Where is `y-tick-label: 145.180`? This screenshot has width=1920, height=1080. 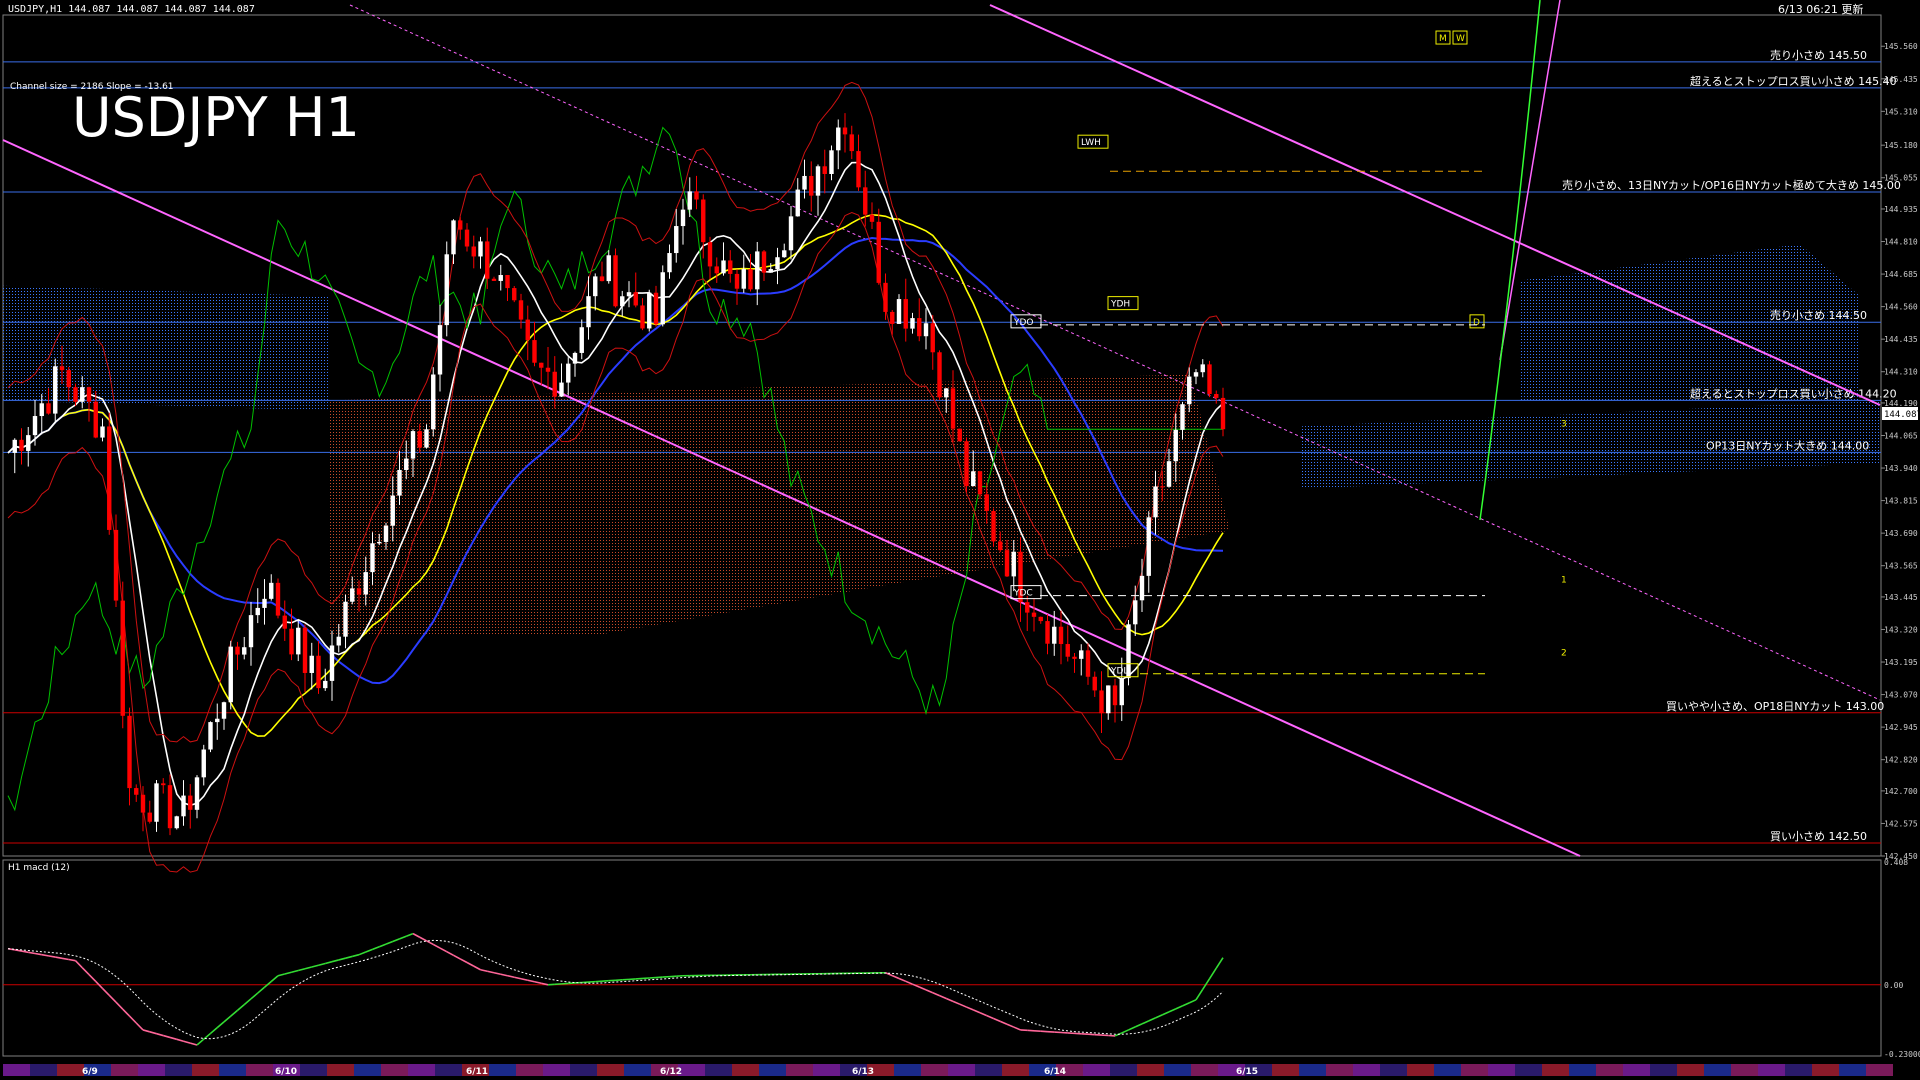 y-tick-label: 145.180 is located at coordinates (1901, 145).